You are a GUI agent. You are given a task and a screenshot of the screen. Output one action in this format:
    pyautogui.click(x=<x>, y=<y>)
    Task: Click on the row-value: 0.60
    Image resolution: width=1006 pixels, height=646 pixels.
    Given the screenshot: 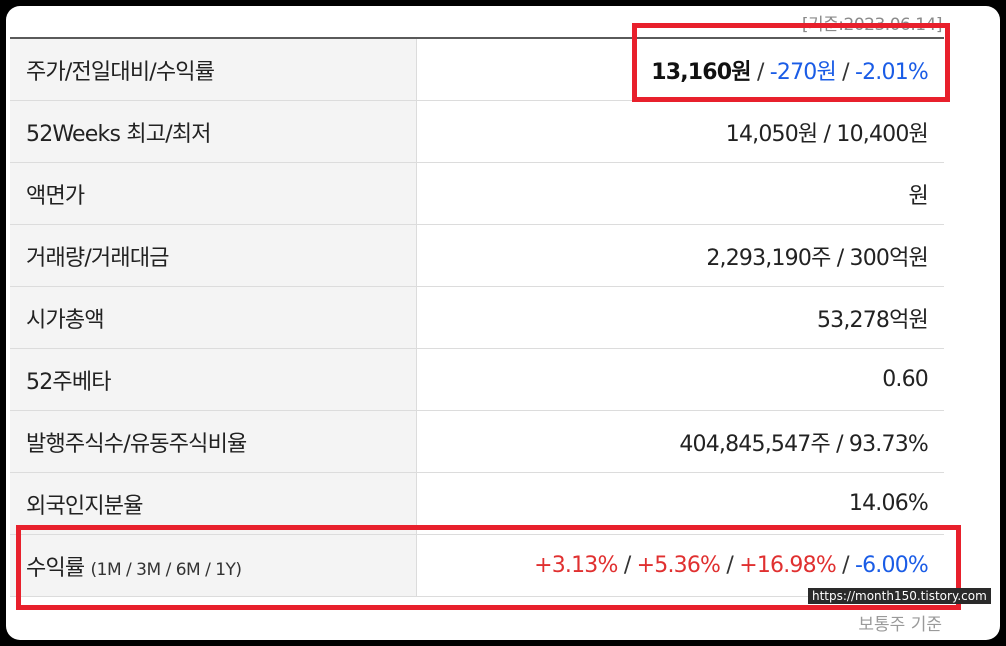 What is the action you would take?
    pyautogui.click(x=680, y=379)
    